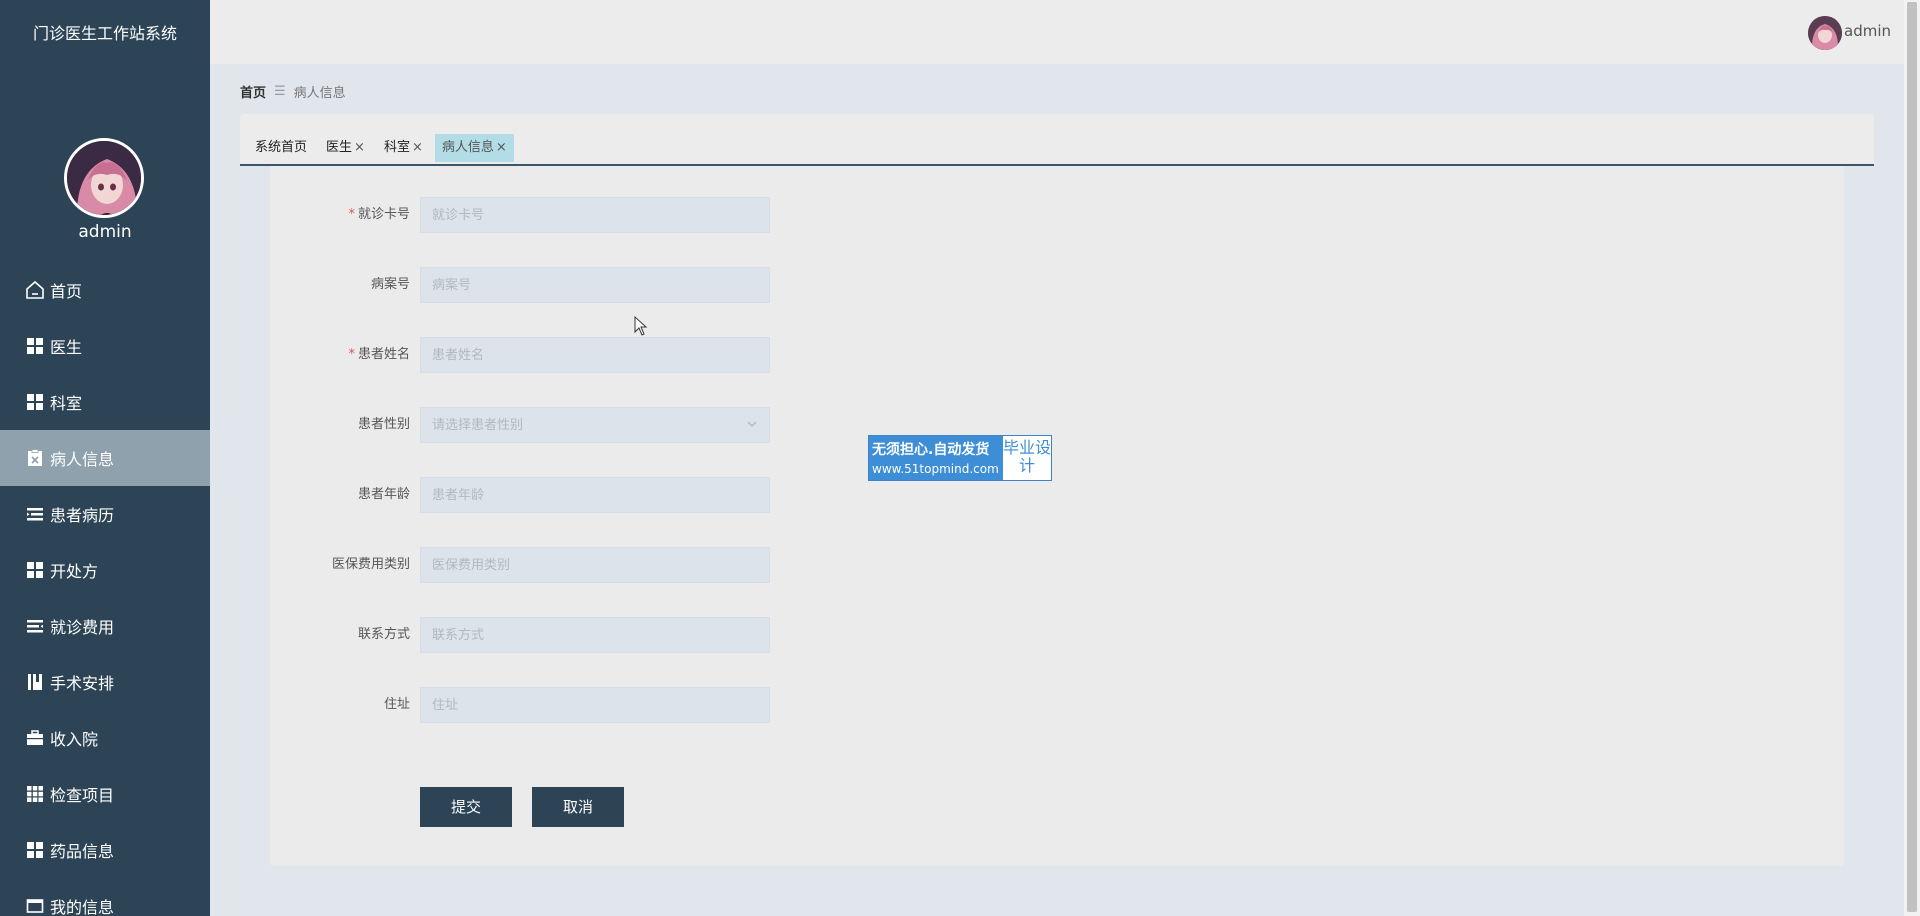 The image size is (1920, 916). What do you see at coordinates (35, 906) in the screenshot?
I see `card-icon` at bounding box center [35, 906].